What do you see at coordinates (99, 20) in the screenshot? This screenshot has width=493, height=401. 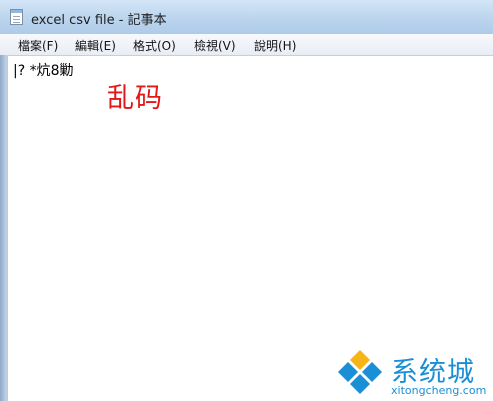 I see `window-title: excel csv file - 記事本` at bounding box center [99, 20].